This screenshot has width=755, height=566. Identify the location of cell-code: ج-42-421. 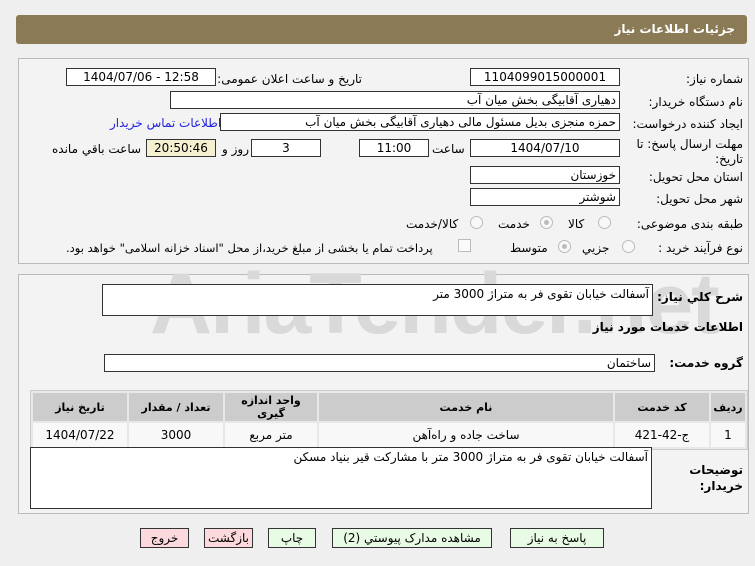
(662, 435).